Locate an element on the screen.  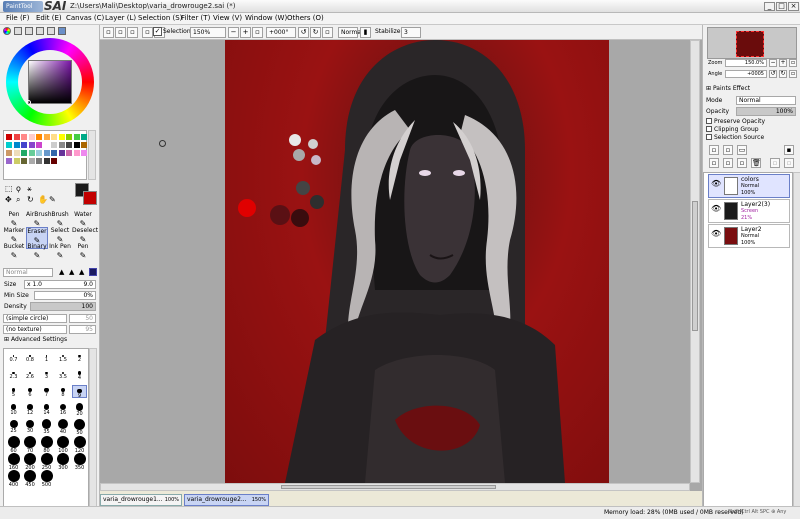
zoom-reset-icon: ▫ is located at coordinates (257, 32).